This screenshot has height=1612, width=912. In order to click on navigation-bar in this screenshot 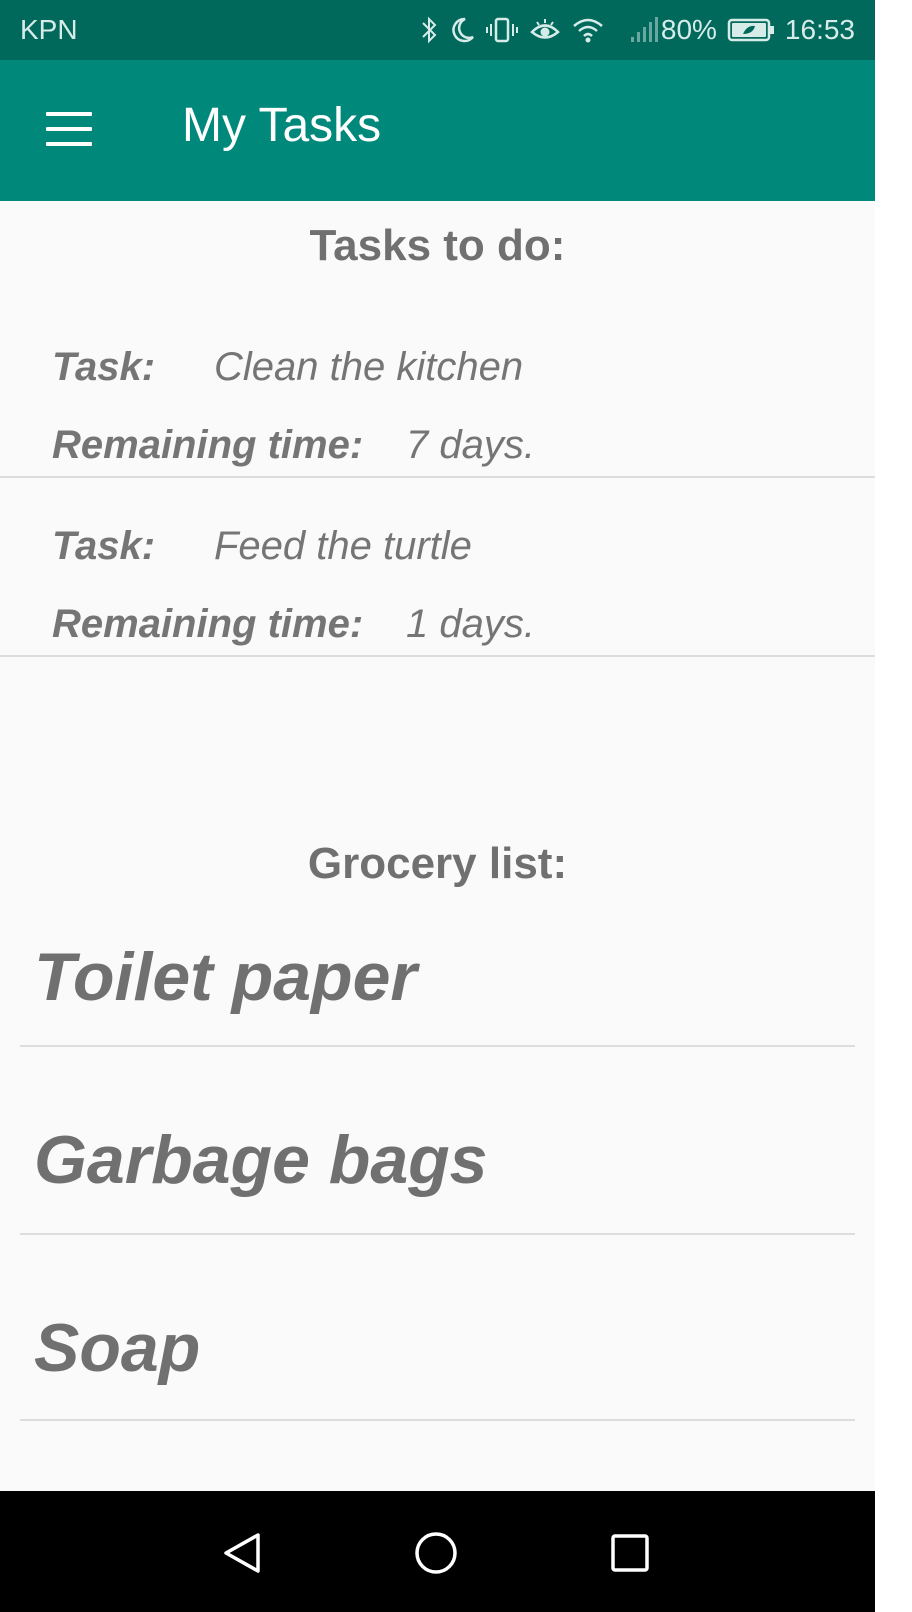, I will do `click(437, 1551)`.